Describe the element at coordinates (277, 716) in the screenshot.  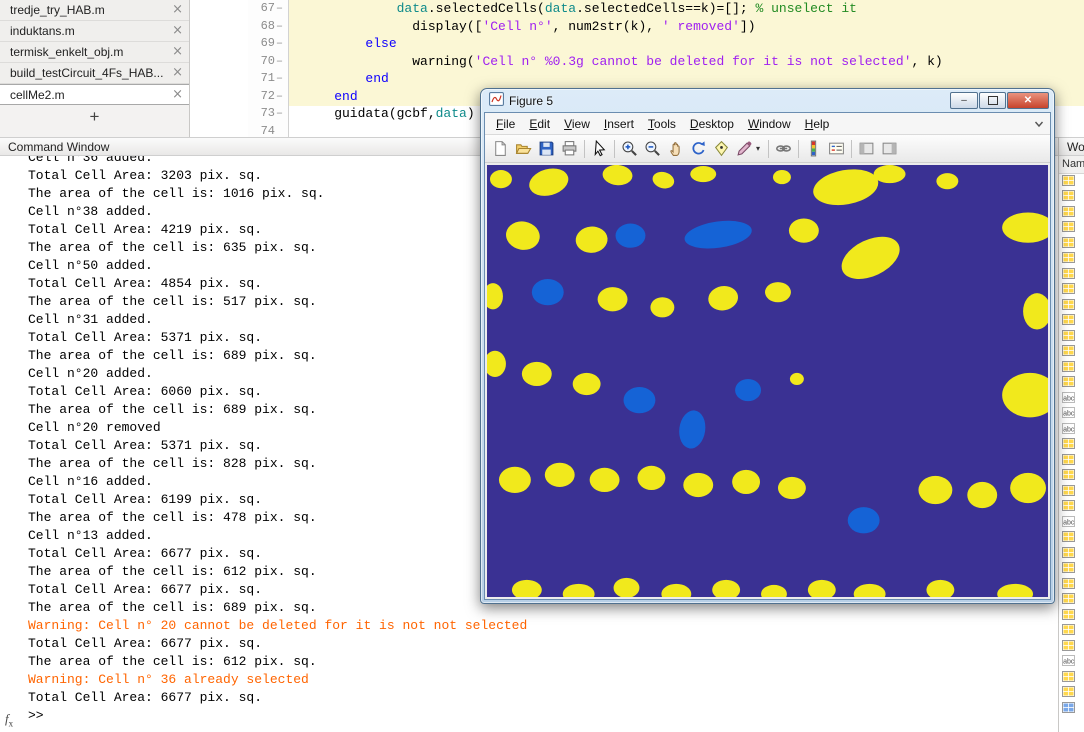
I see `command-prompt: >>` at that location.